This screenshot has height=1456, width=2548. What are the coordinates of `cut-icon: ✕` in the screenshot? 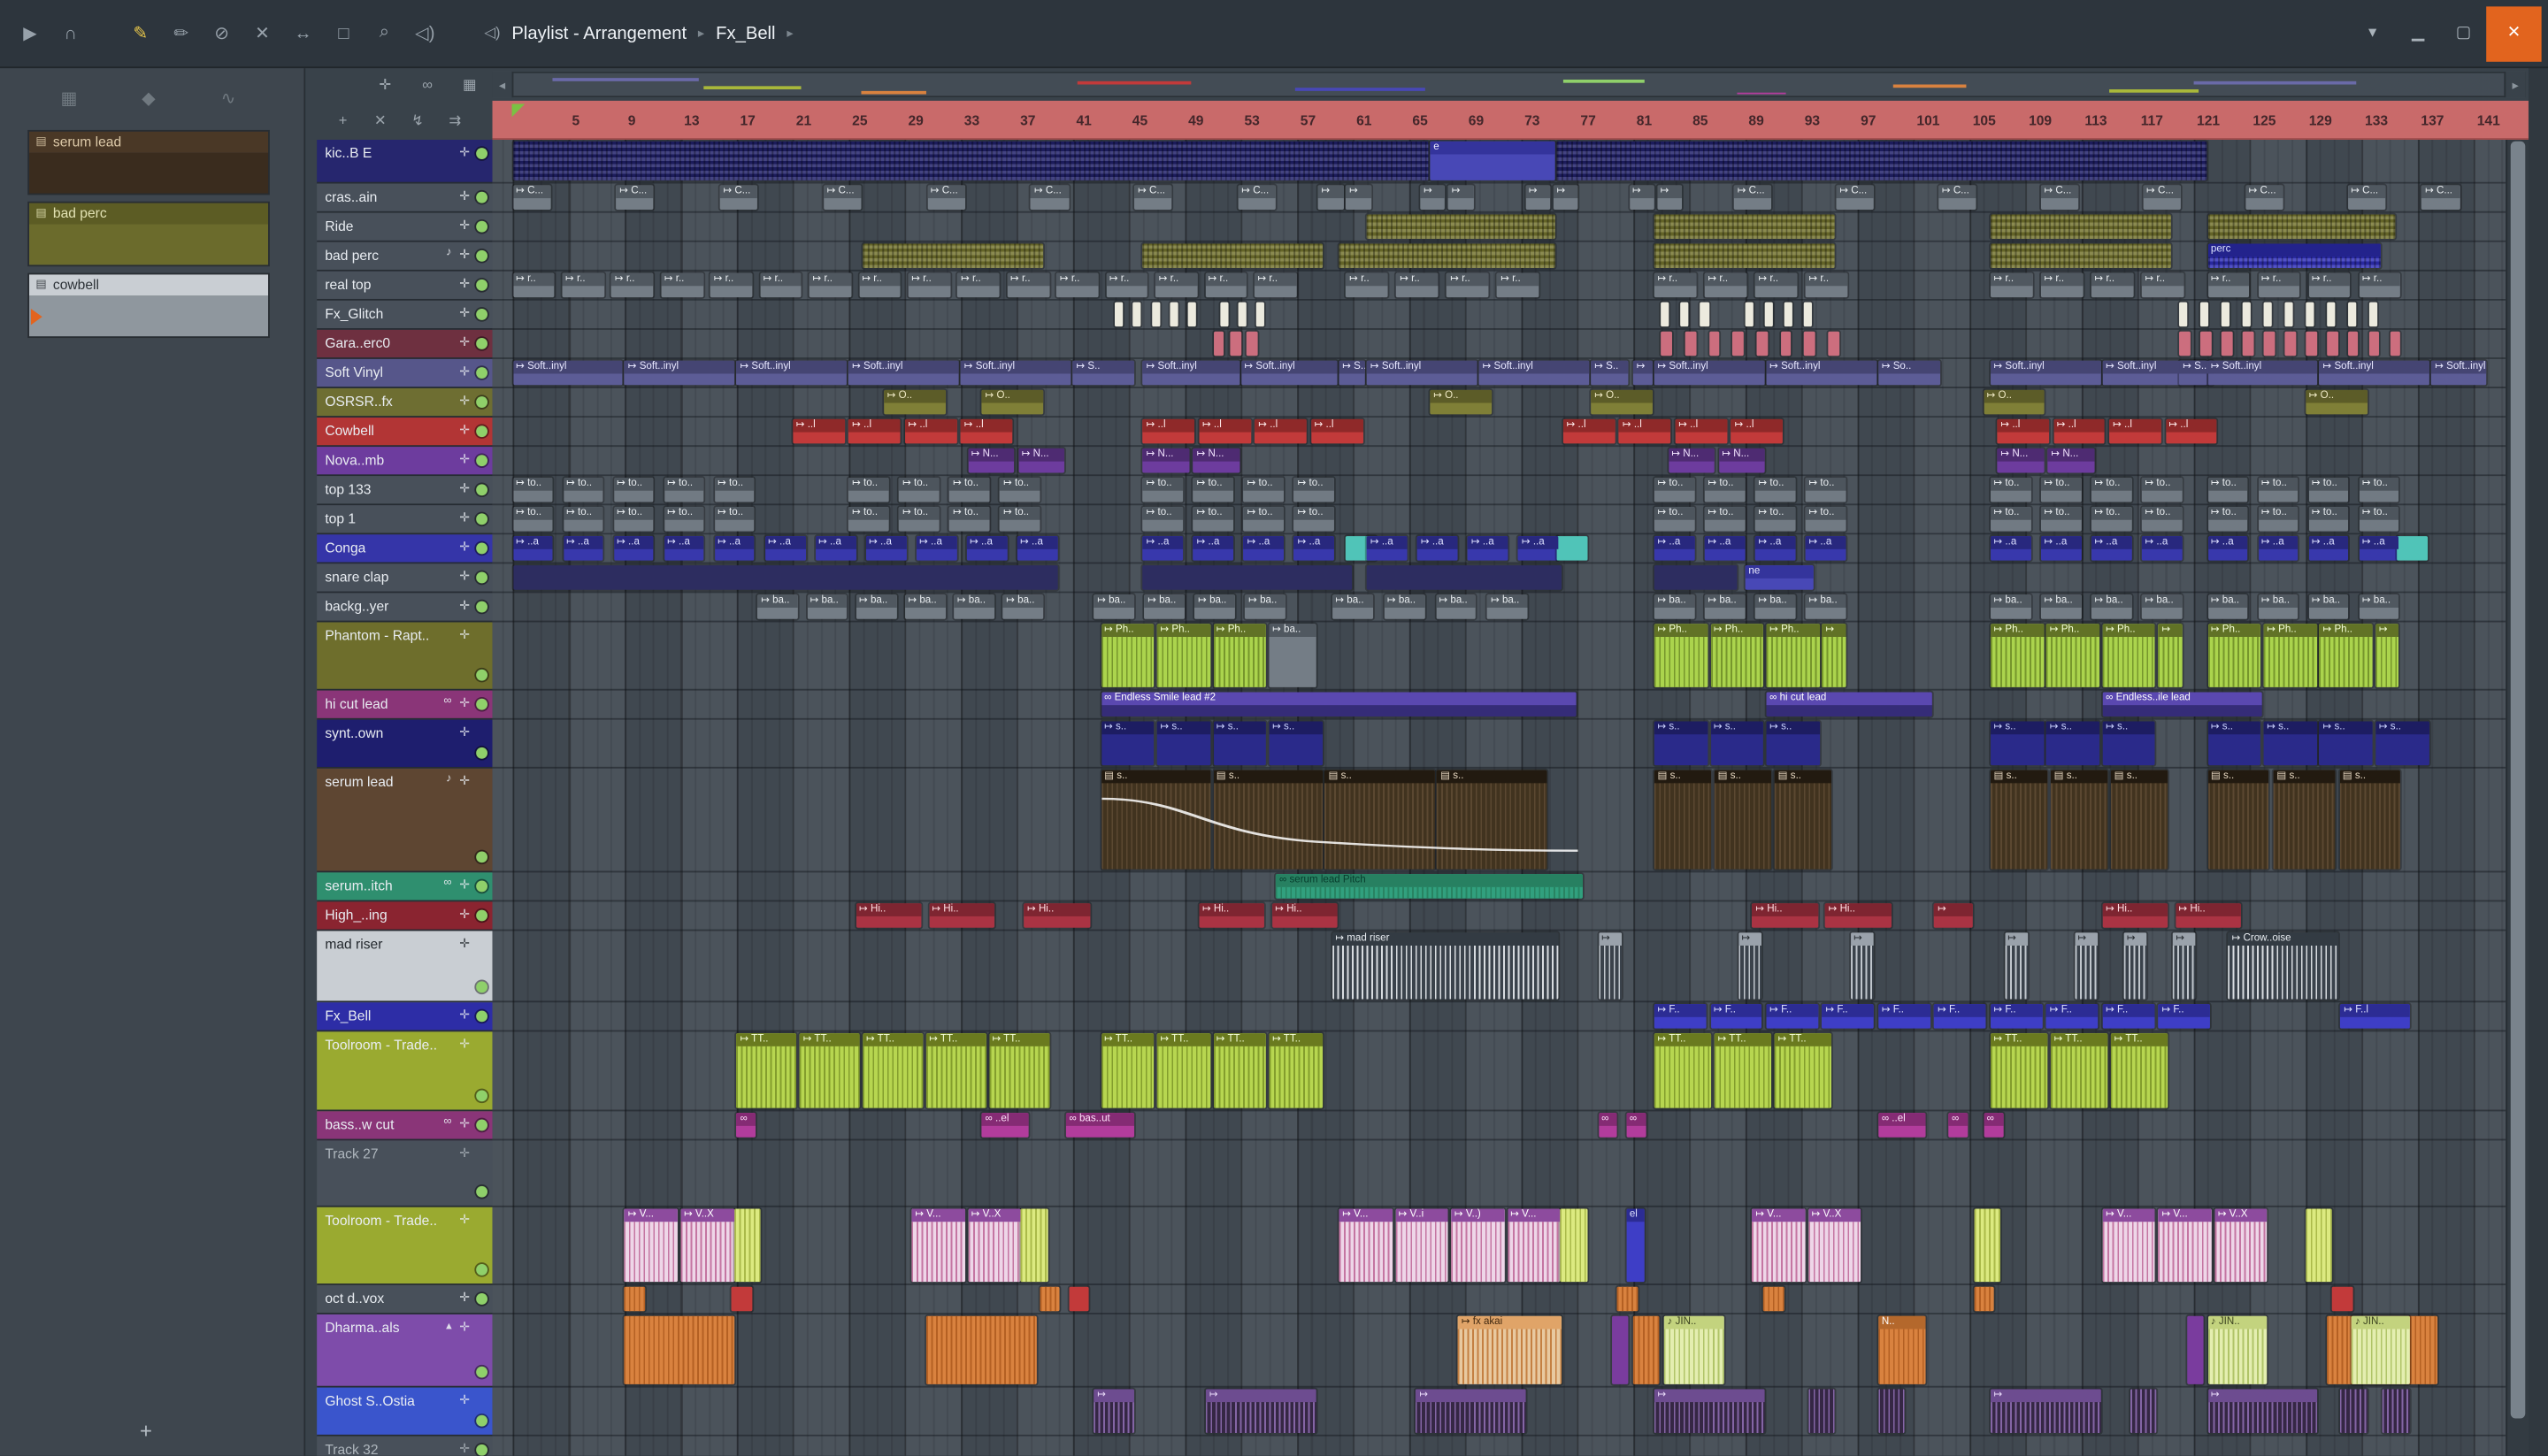 It's located at (380, 120).